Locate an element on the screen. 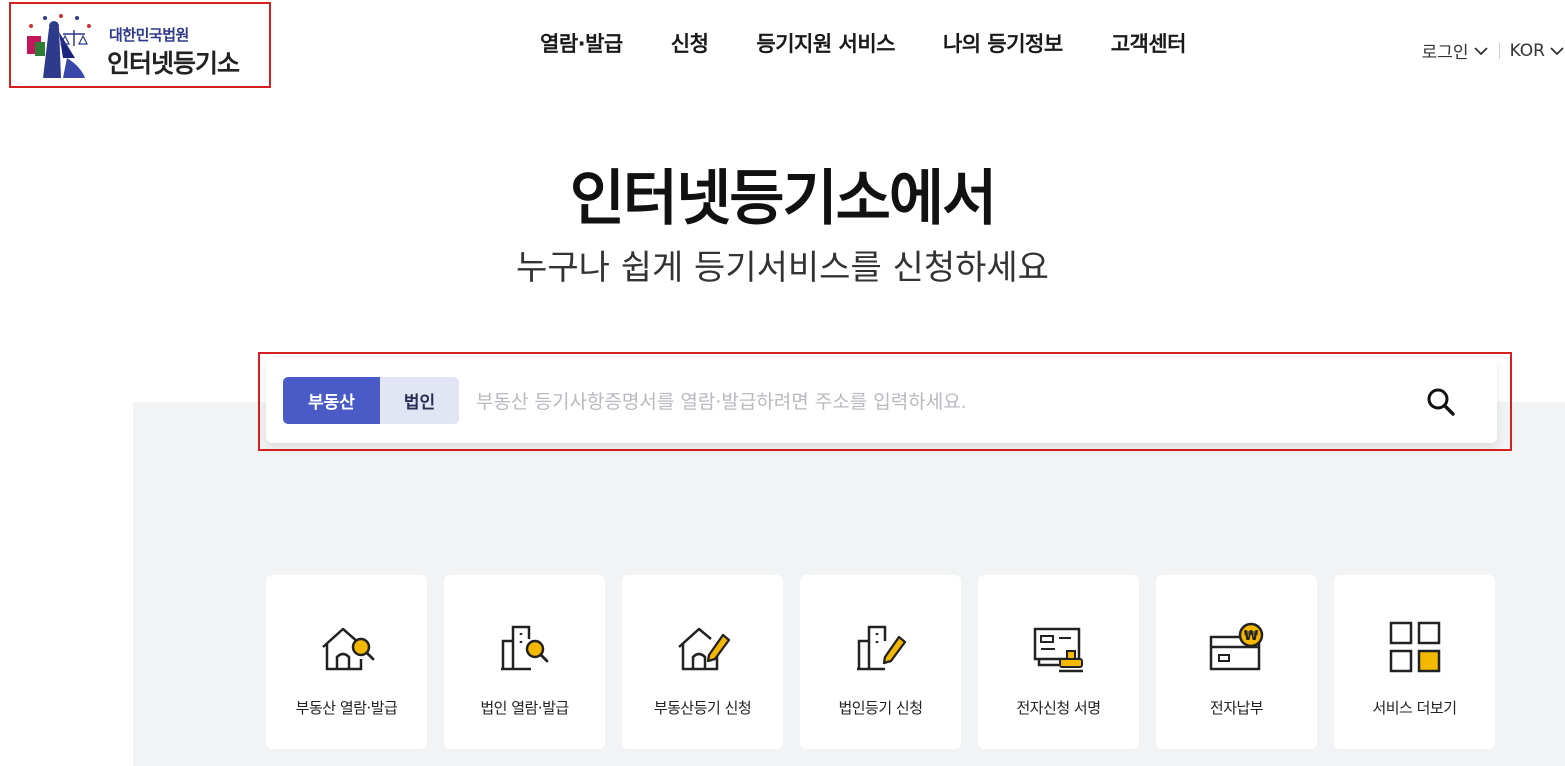 Image resolution: width=1565 pixels, height=766 pixels. search-button is located at coordinates (1441, 402).